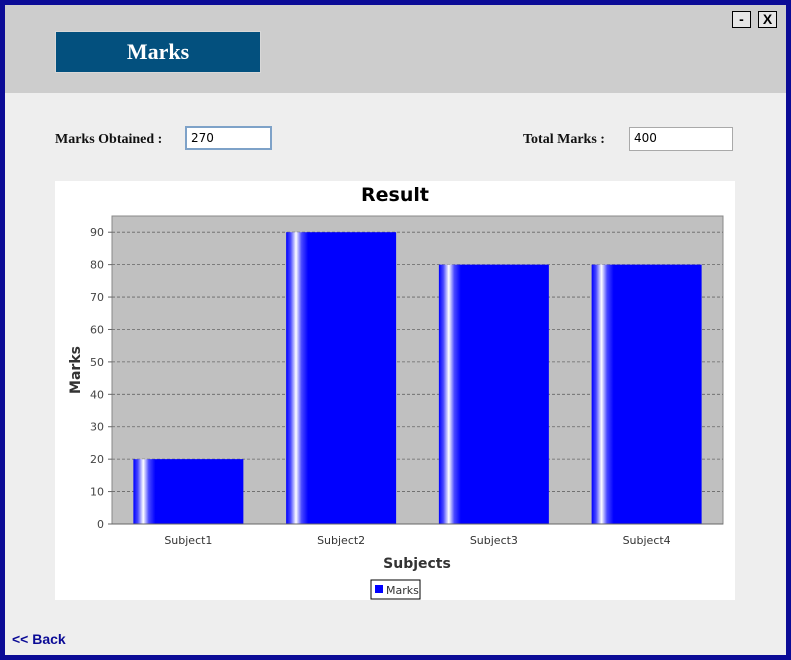 The height and width of the screenshot is (660, 791). Describe the element at coordinates (564, 139) in the screenshot. I see `total-marks-label: Total Marks :` at that location.